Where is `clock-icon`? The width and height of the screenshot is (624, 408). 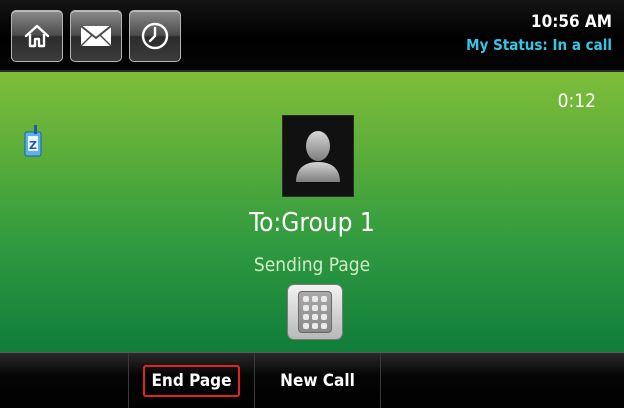 clock-icon is located at coordinates (155, 36).